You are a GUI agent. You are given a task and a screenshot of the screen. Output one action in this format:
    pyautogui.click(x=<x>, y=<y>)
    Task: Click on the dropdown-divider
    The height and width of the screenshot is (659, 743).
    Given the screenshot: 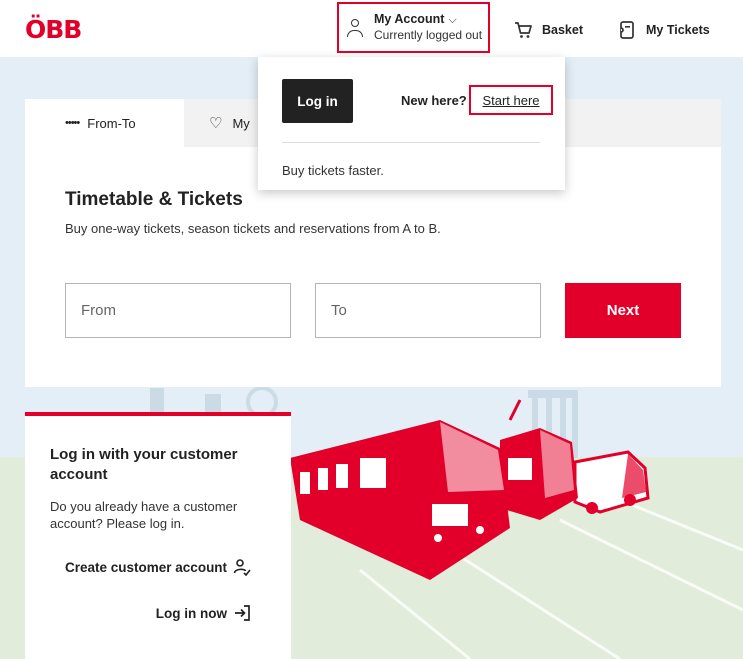 What is the action you would take?
    pyautogui.click(x=411, y=142)
    